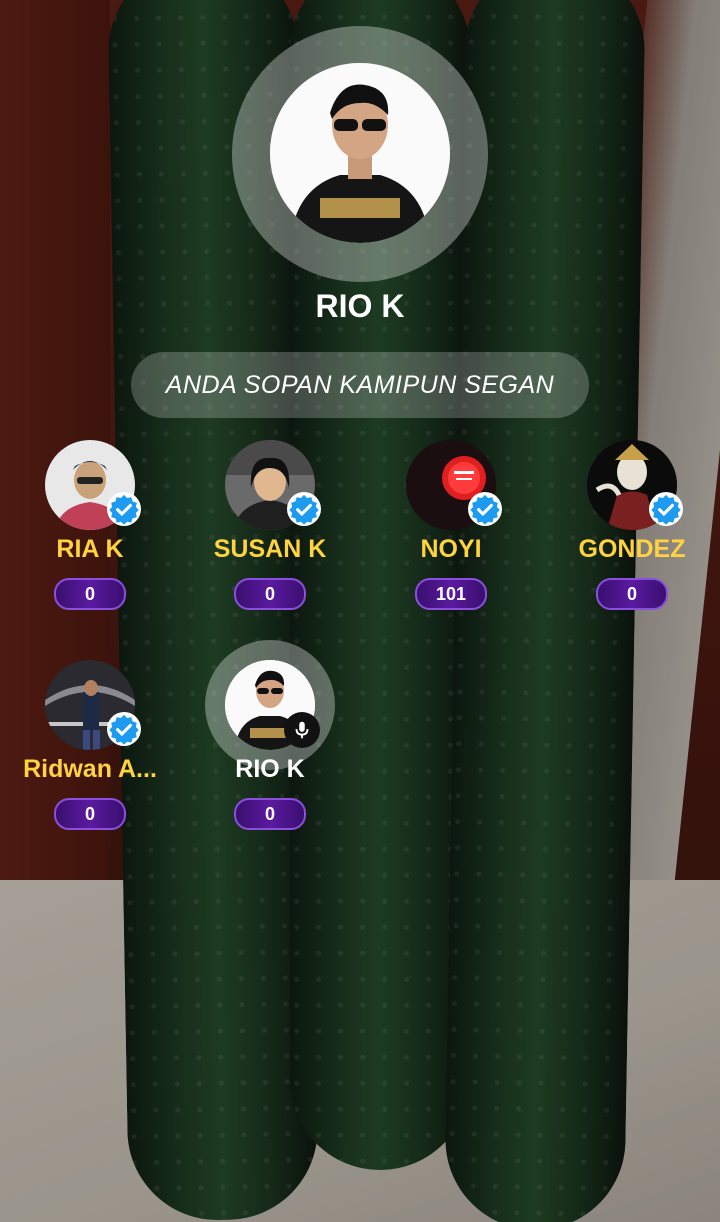 This screenshot has height=1222, width=720. Describe the element at coordinates (360, 385) in the screenshot. I see `room-topic: ANDA SOPAN KAMIPUN SEGAN` at that location.